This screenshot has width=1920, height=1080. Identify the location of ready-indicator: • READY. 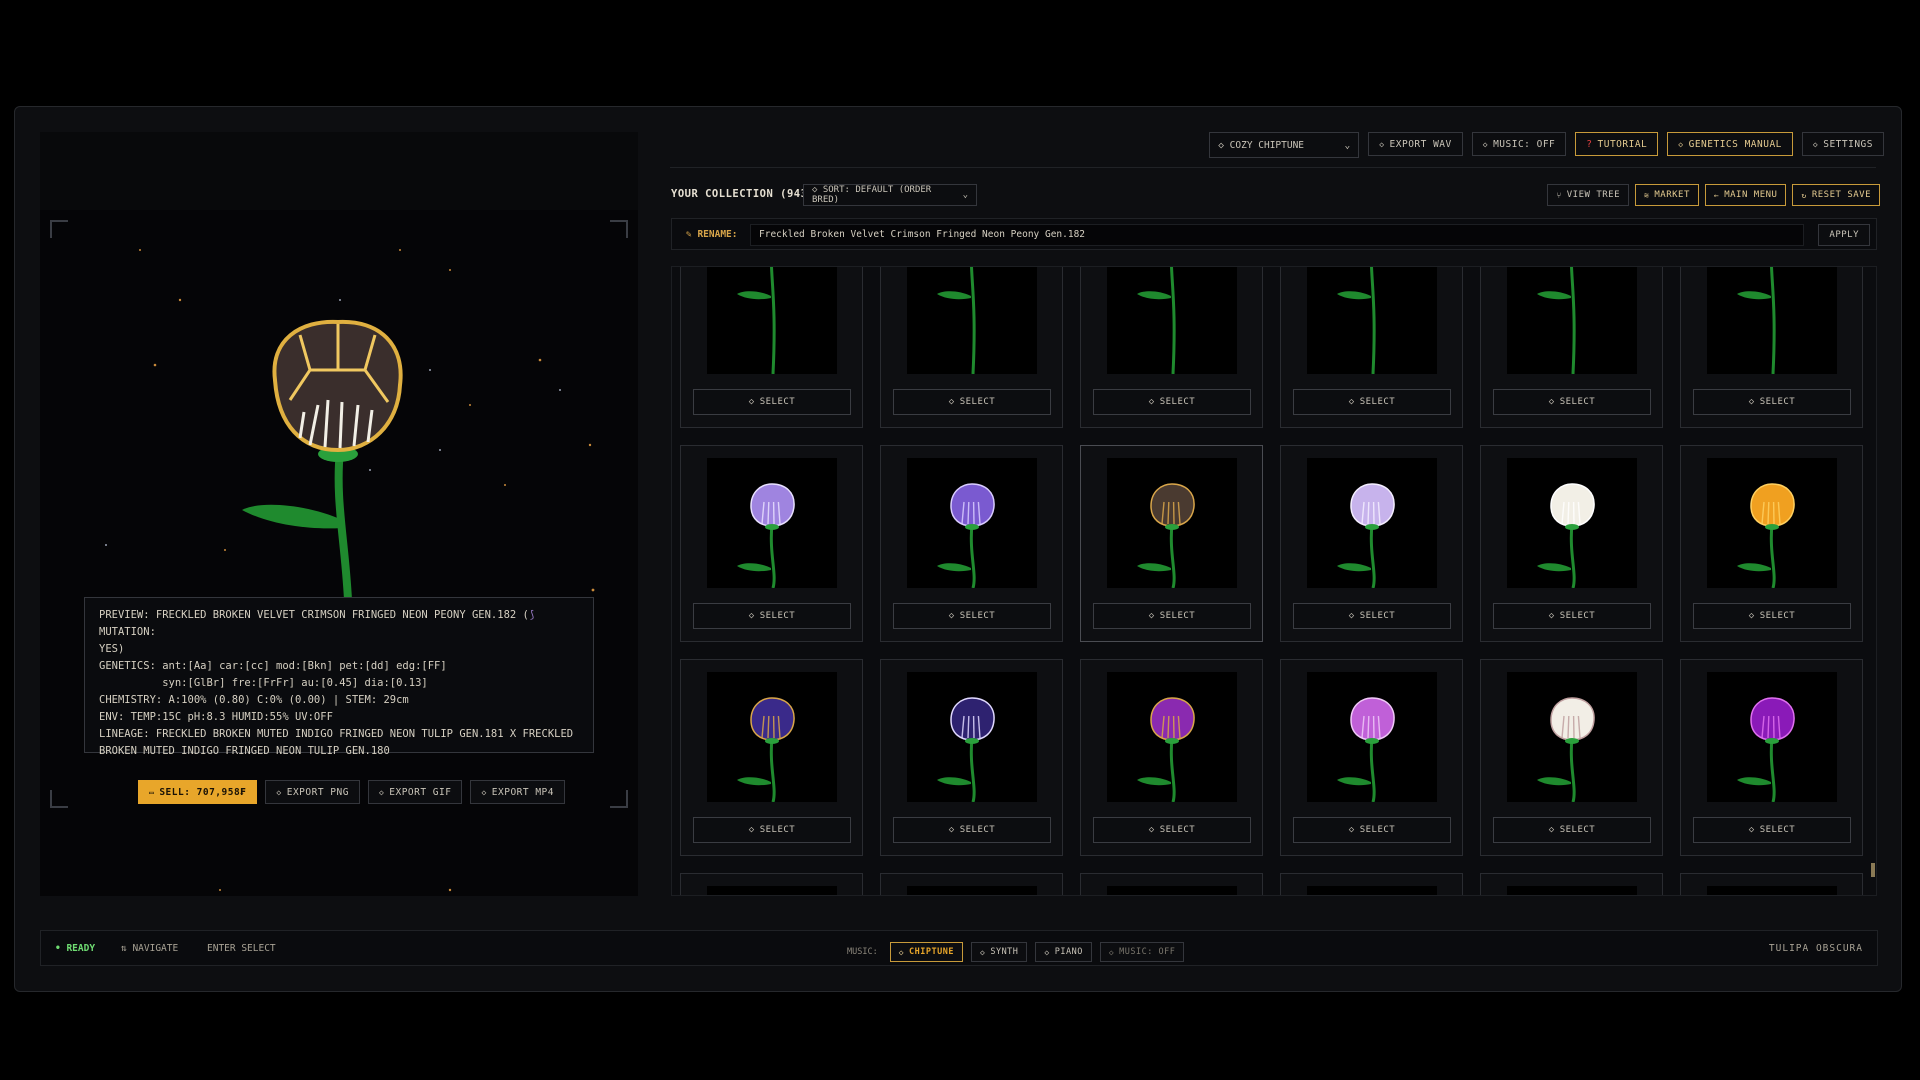
(75, 948).